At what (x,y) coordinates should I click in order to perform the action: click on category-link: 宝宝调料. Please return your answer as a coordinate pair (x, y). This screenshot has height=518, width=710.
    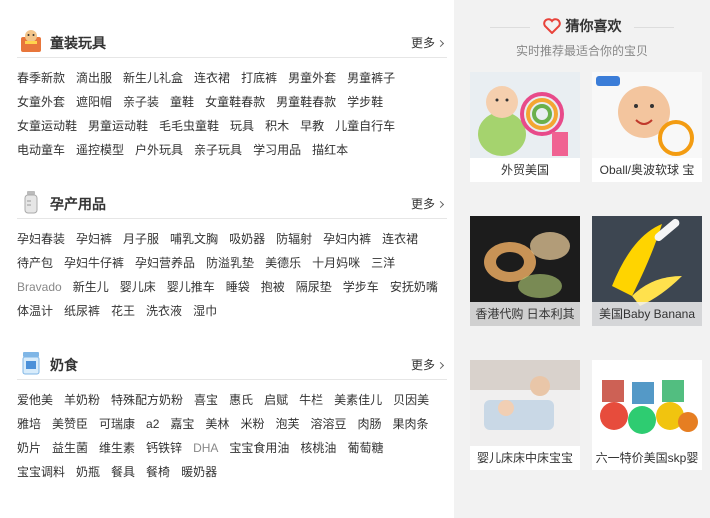
    Looking at the image, I should click on (41, 472).